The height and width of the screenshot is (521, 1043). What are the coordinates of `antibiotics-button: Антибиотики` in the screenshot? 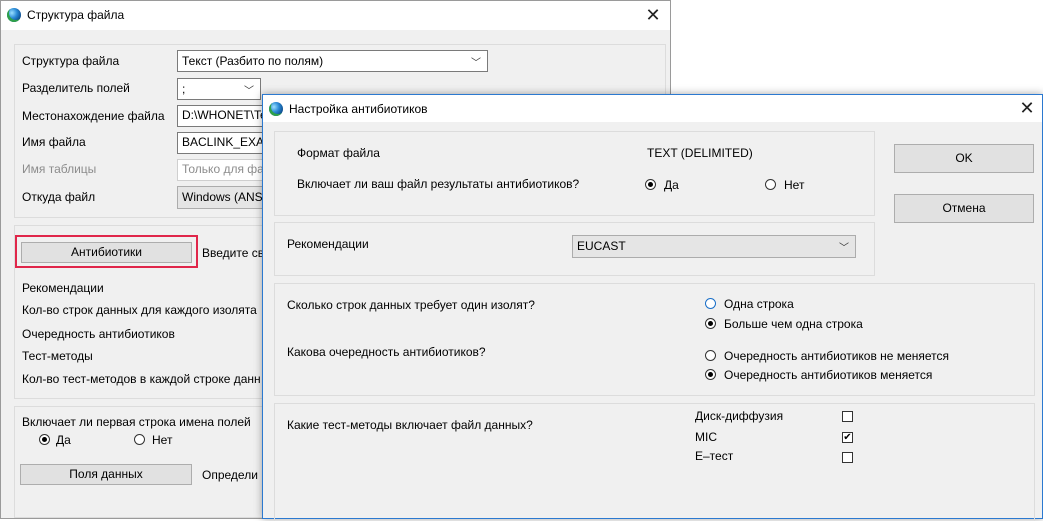 It's located at (106, 252).